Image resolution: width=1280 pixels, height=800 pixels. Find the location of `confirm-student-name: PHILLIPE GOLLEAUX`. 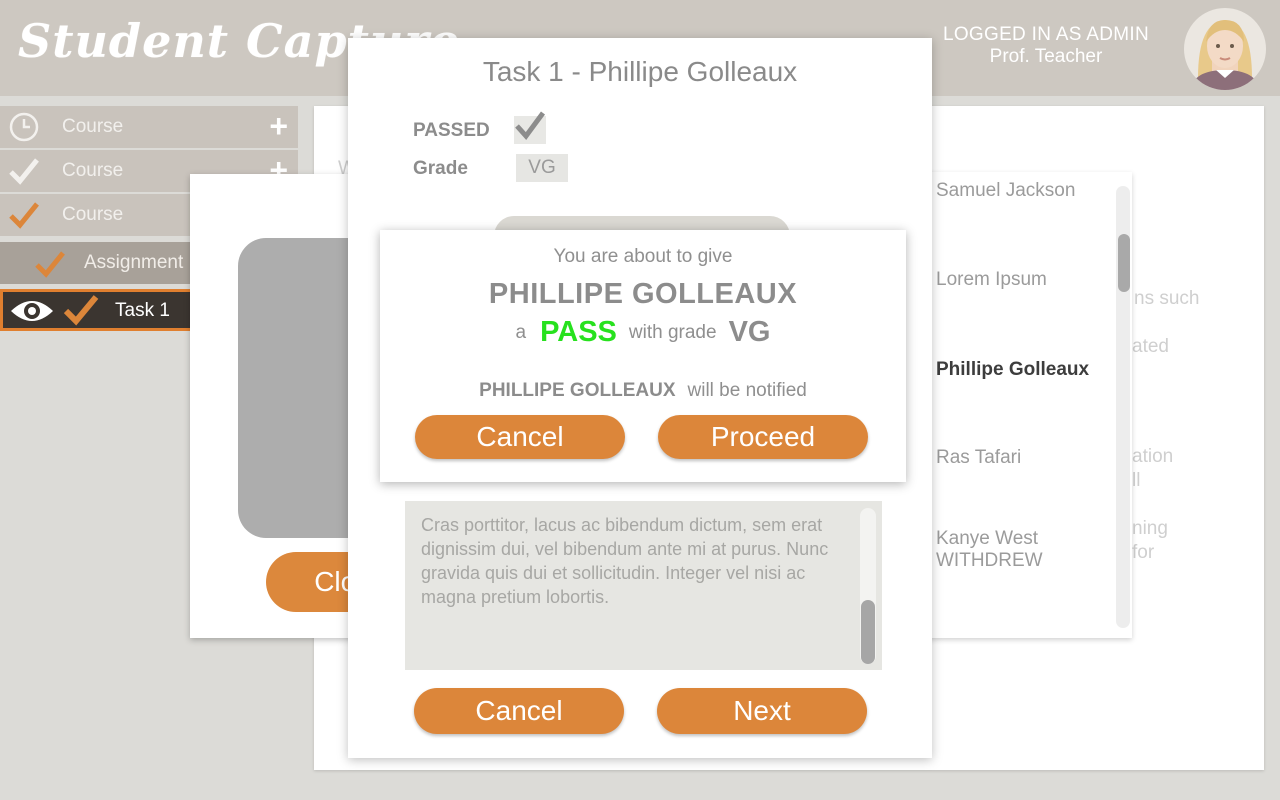

confirm-student-name: PHILLIPE GOLLEAUX is located at coordinates (643, 294).